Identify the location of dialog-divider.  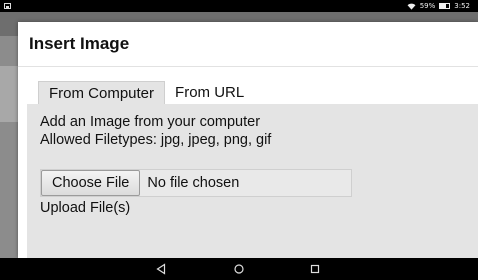
(248, 66).